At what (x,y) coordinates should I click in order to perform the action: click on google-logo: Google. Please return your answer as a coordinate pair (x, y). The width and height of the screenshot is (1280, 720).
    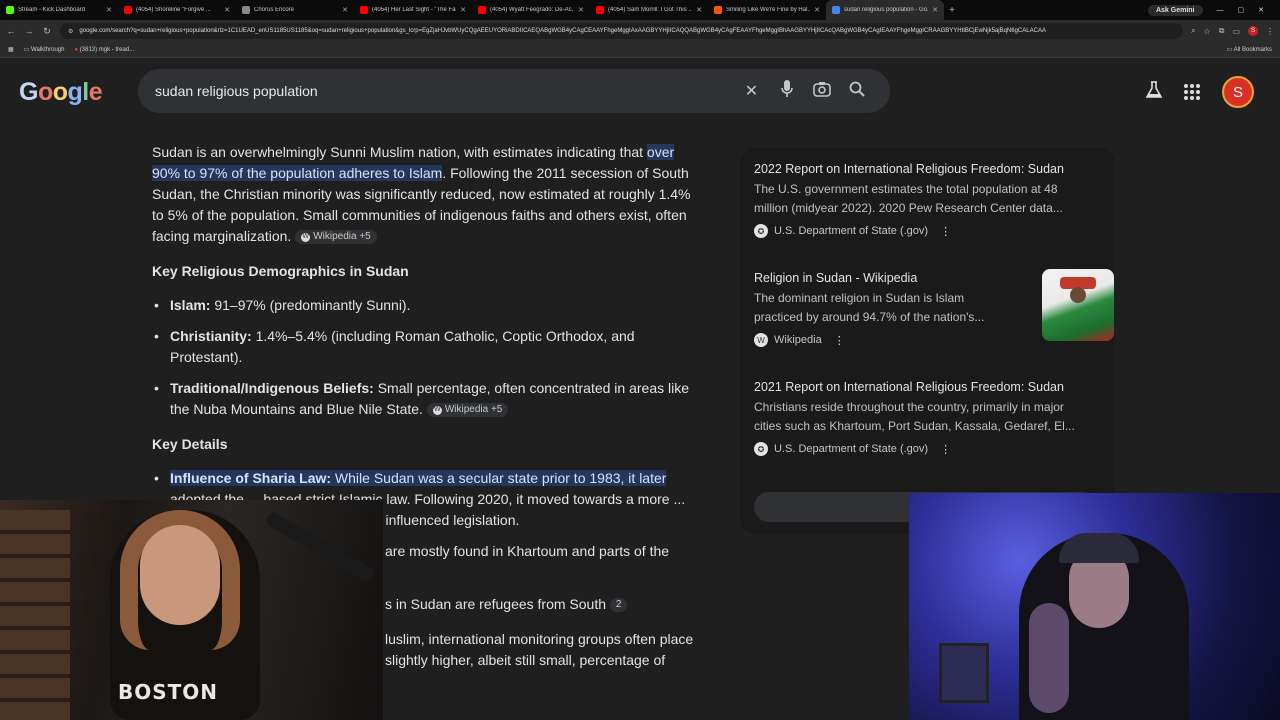
    Looking at the image, I should click on (61, 92).